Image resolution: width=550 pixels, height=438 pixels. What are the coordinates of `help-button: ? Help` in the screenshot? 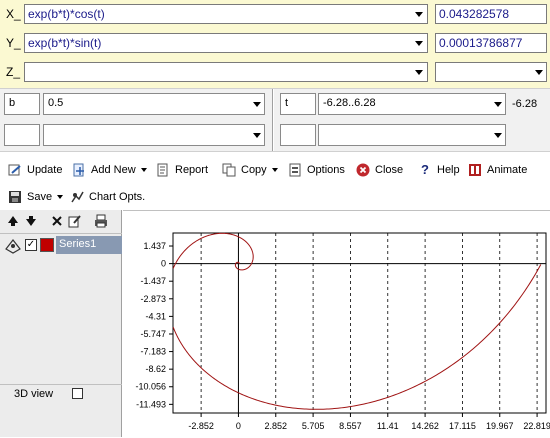 It's located at (439, 170).